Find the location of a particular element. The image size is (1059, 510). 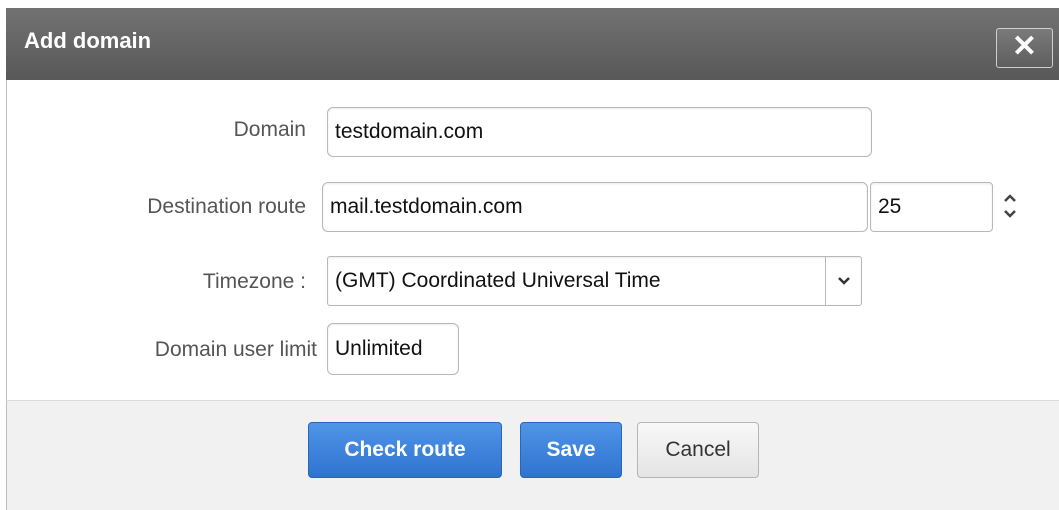

dialog-title: Add domain is located at coordinates (88, 40).